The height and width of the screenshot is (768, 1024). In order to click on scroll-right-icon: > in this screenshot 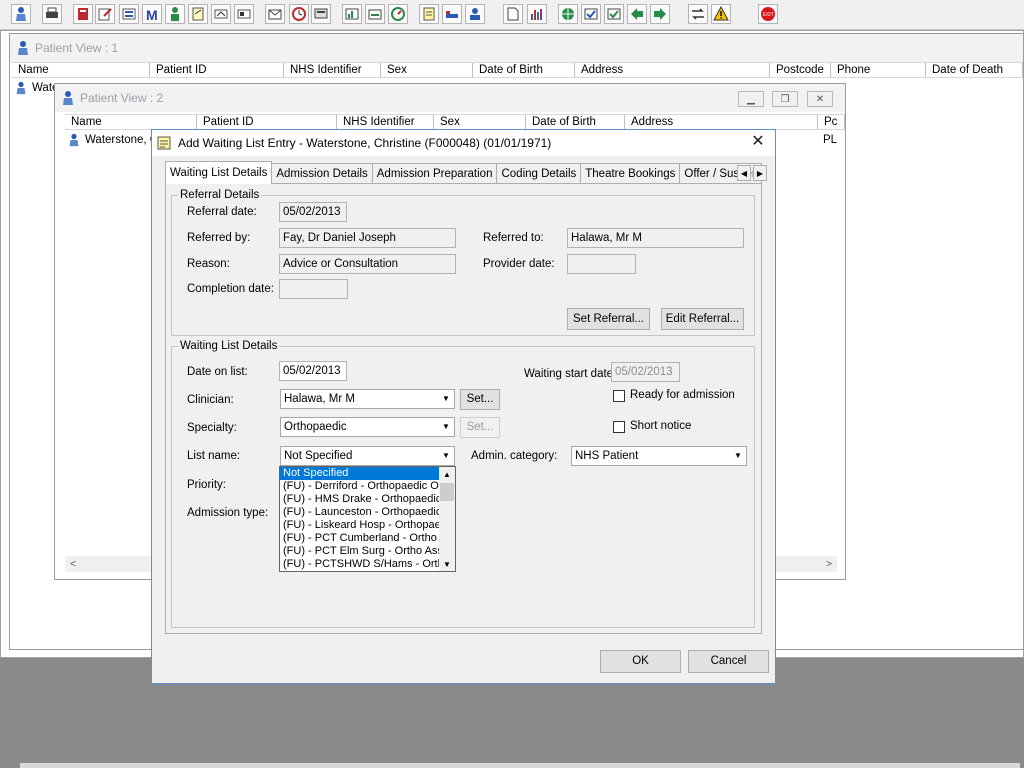, I will do `click(829, 564)`.